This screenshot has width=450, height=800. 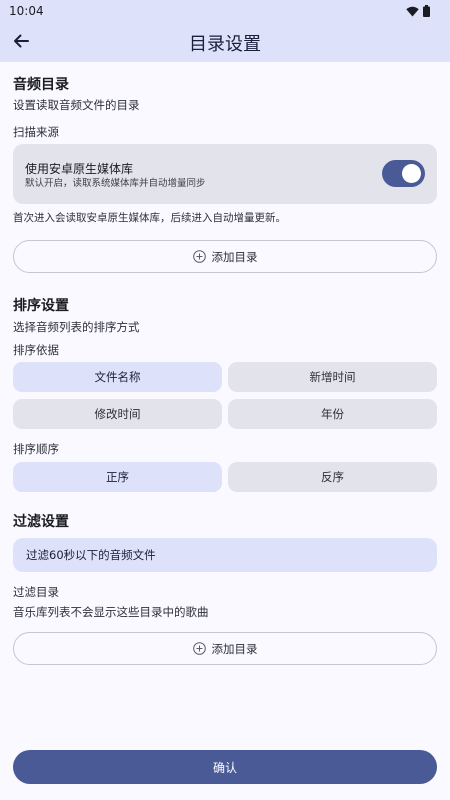 I want to click on sort-order-descending: 反序, so click(x=332, y=477).